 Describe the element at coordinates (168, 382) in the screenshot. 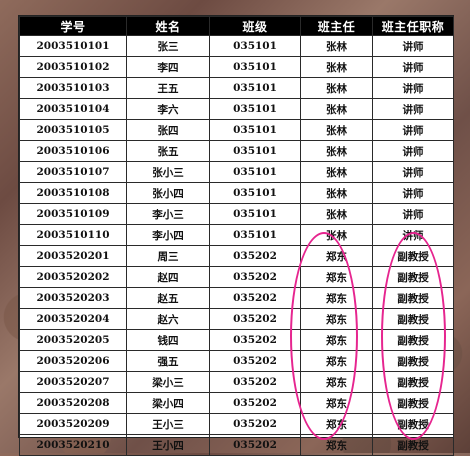

I see `student-name-cell: 梁小三` at that location.